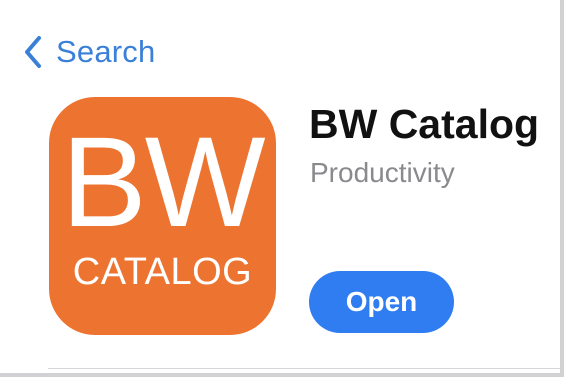 The width and height of the screenshot is (564, 377). I want to click on divider, so click(304, 368).